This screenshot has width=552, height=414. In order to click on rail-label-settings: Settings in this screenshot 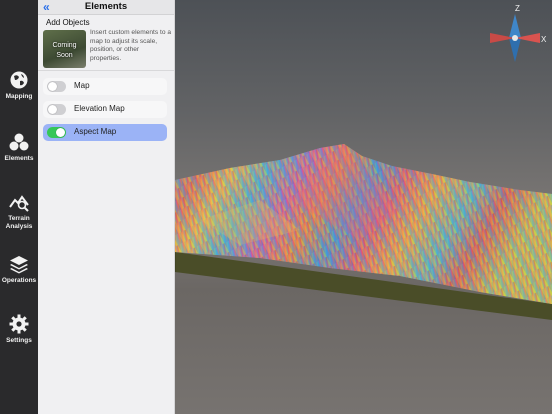, I will do `click(19, 340)`.